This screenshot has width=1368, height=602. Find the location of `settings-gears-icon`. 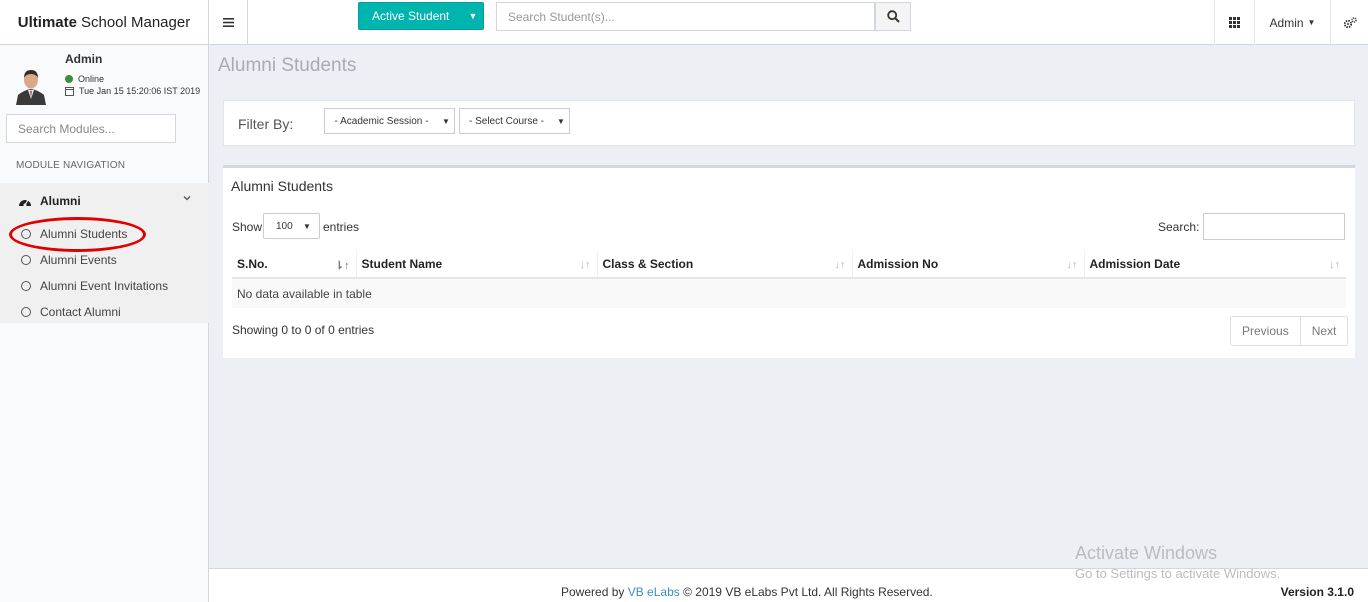

settings-gears-icon is located at coordinates (1349, 22).